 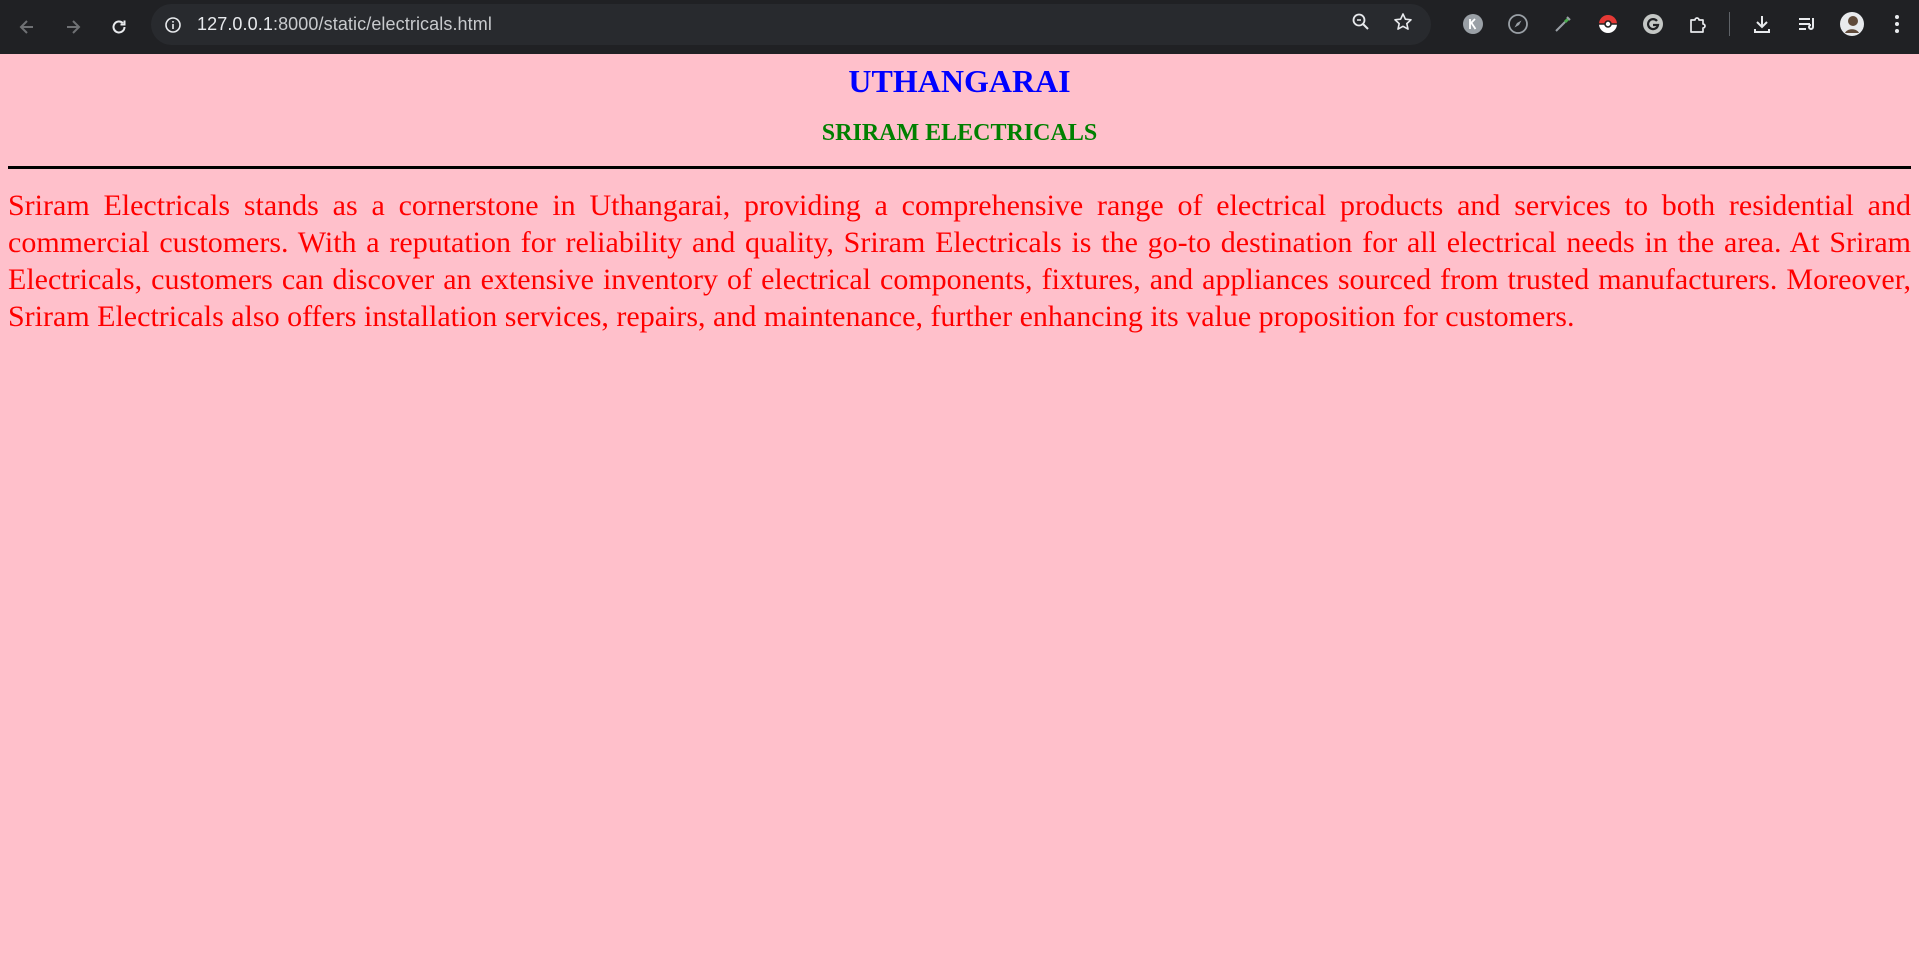 I want to click on back-button, so click(x=27, y=27).